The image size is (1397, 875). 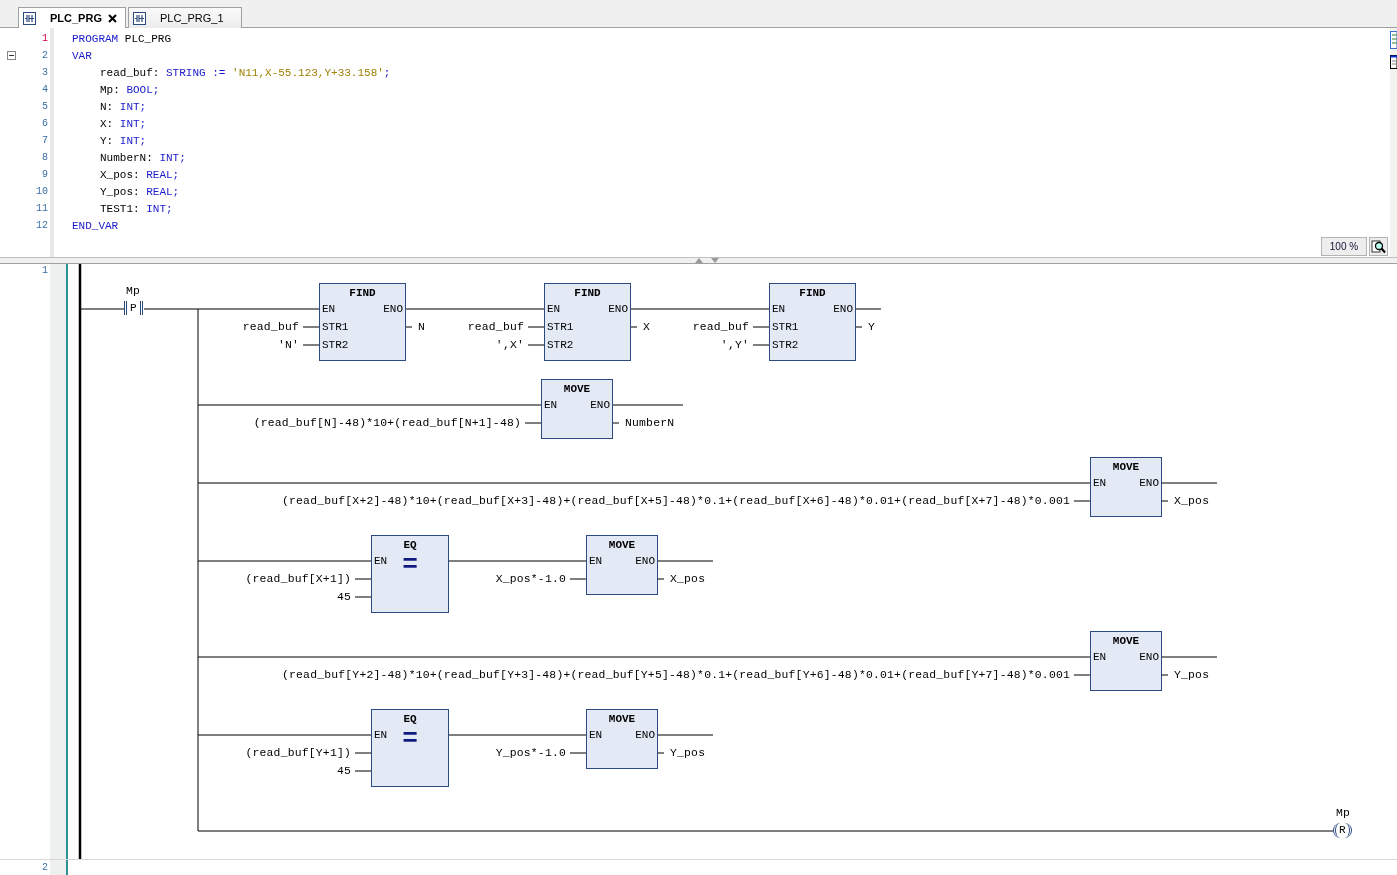 I want to click on search-button, so click(x=1378, y=246).